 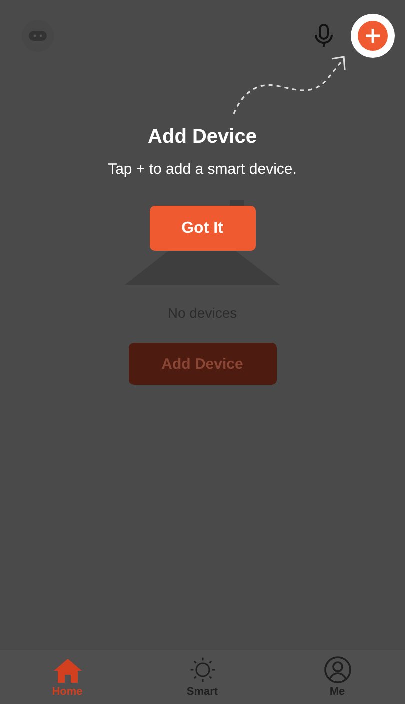 What do you see at coordinates (202, 137) in the screenshot?
I see `coach-title: Add Device` at bounding box center [202, 137].